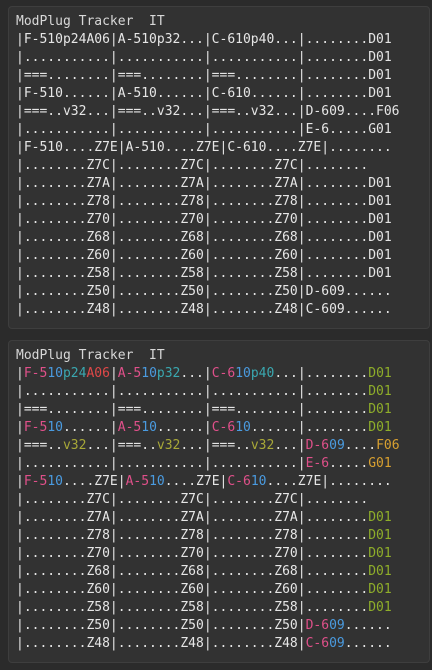 The image size is (432, 670). Describe the element at coordinates (262, 373) in the screenshot. I see `pattern-cell-text: p40` at that location.